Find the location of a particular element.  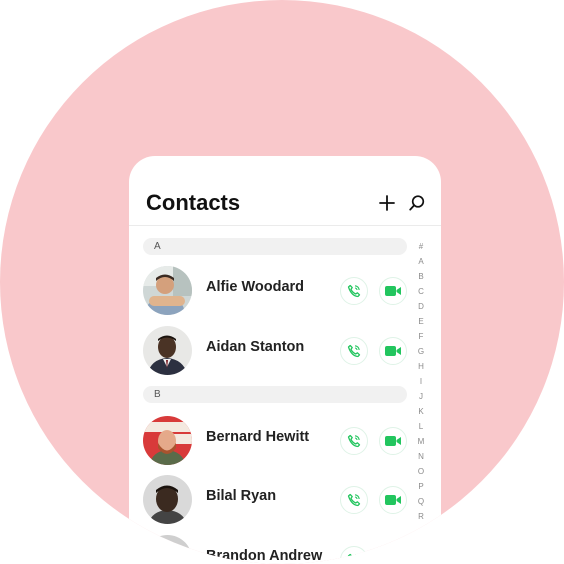

contact-name: Brandon Andrew is located at coordinates (264, 556).